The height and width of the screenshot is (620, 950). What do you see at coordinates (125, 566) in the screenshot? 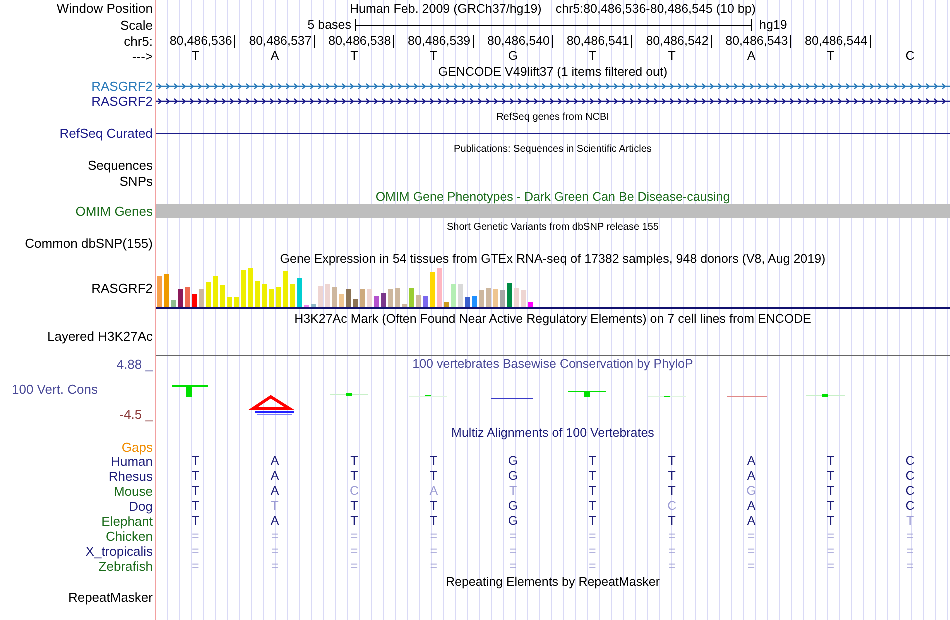
I see `track-label: Zebrafish` at bounding box center [125, 566].